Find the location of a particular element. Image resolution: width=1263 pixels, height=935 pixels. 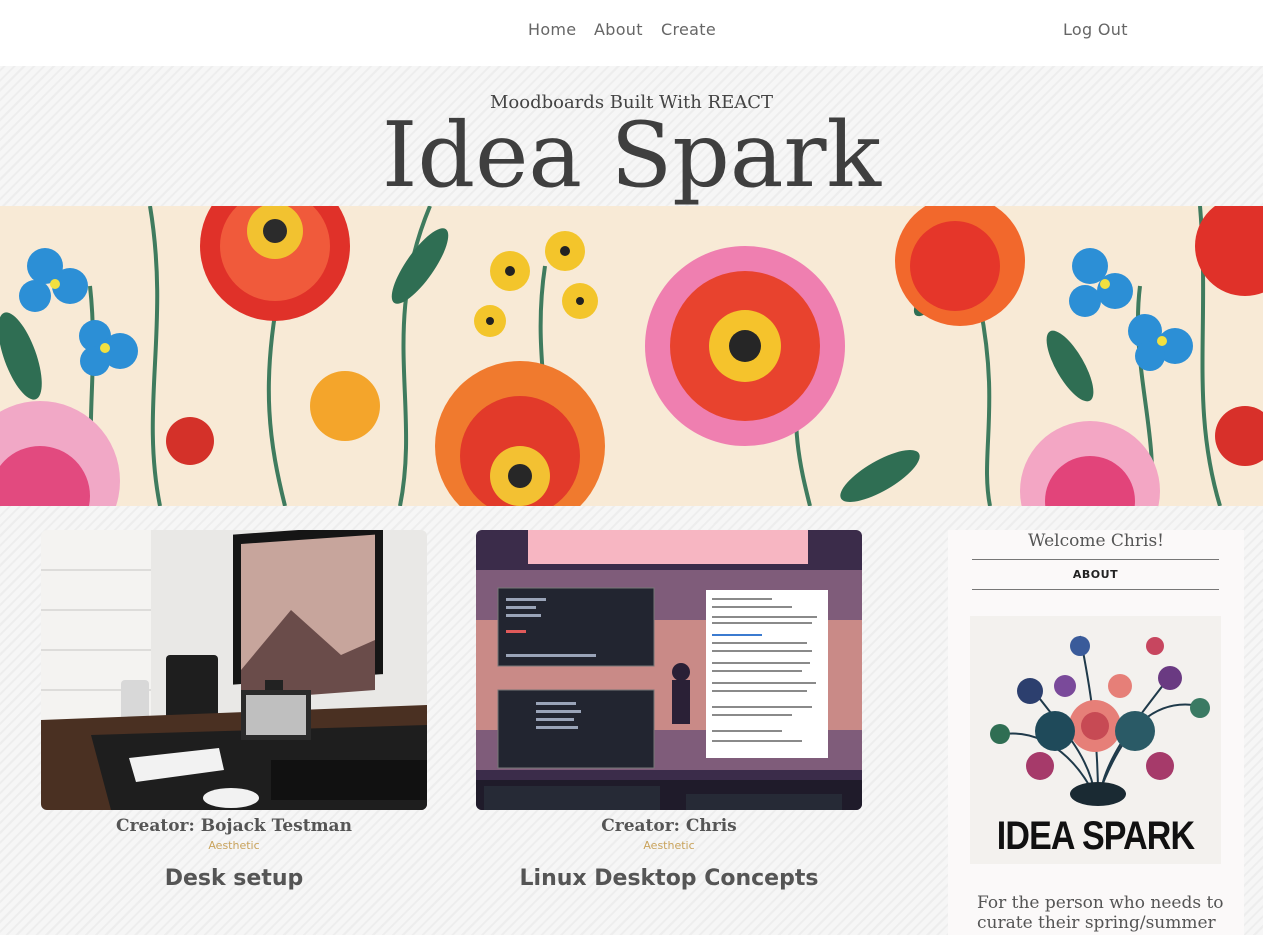

idea-spark-logo: IDEA SPARK is located at coordinates (1095, 740).